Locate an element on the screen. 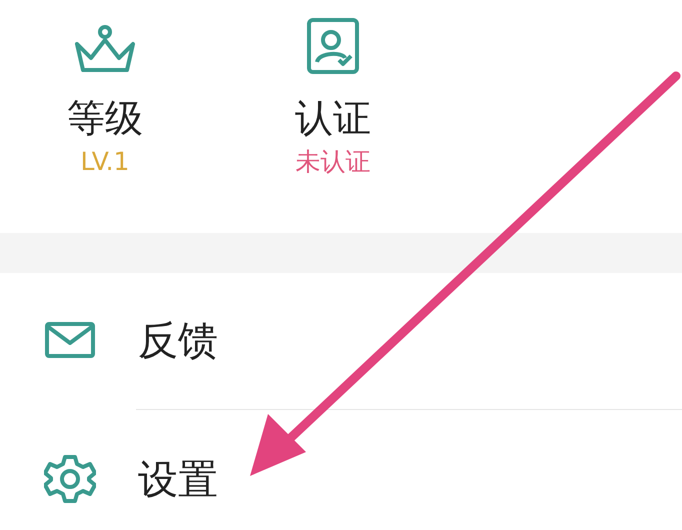 This screenshot has width=682, height=530. id-badge-icon is located at coordinates (333, 46).